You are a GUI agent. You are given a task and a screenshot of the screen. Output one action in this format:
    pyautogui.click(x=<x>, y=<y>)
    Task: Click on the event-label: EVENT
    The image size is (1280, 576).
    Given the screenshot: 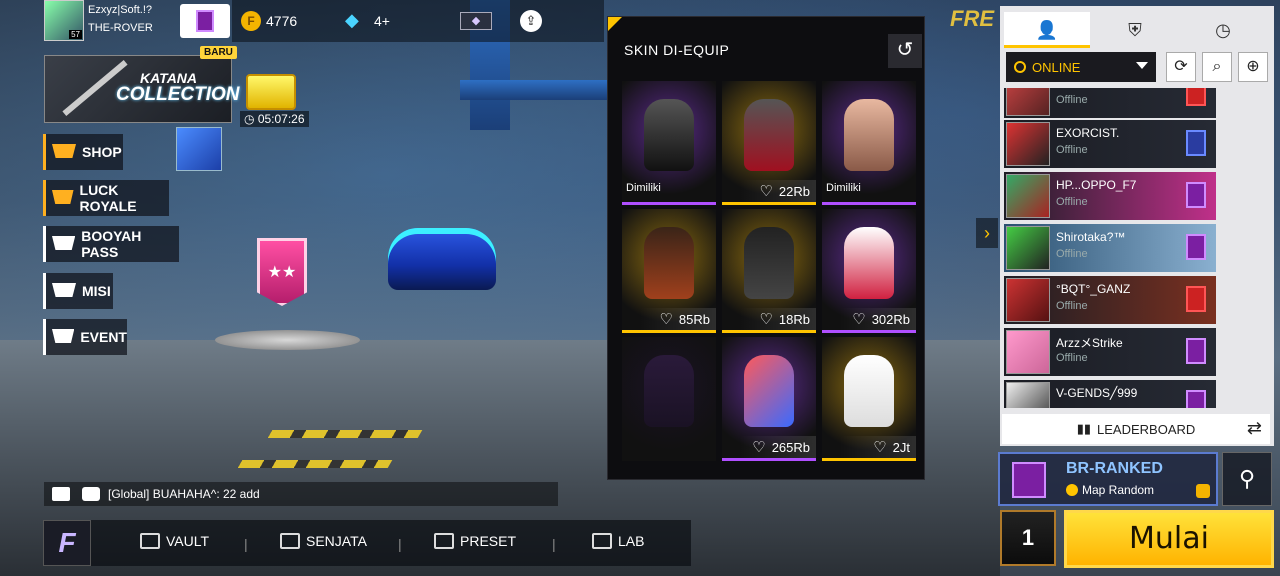 What is the action you would take?
    pyautogui.click(x=103, y=337)
    